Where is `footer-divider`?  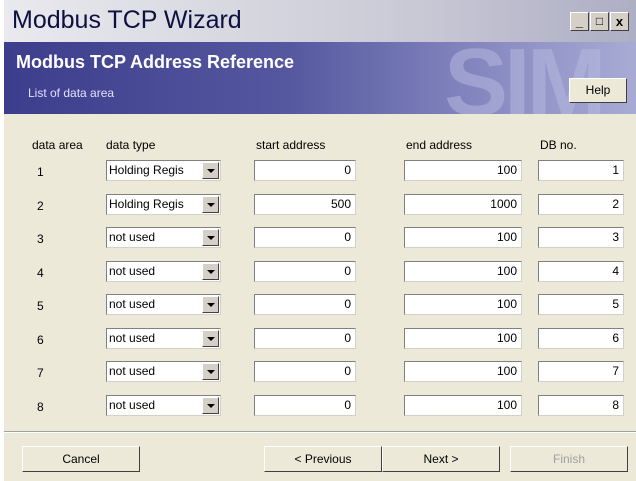
footer-divider is located at coordinates (320, 432).